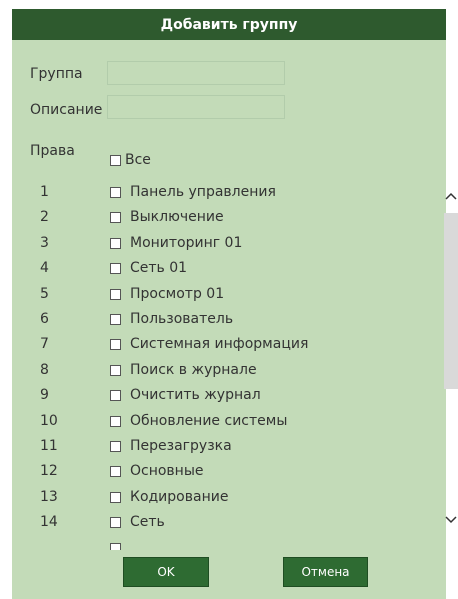 The height and width of the screenshot is (599, 458). Describe the element at coordinates (49, 522) in the screenshot. I see `permission-number: 14` at that location.